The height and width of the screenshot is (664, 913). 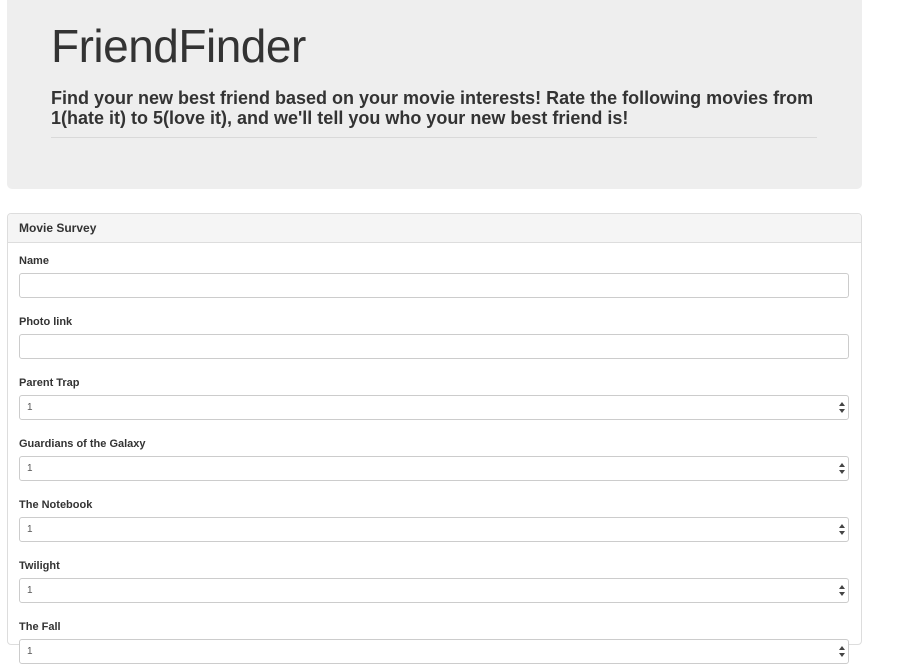 I want to click on question-group-guardians: Guardians of the Galaxy 1, so click(x=434, y=459).